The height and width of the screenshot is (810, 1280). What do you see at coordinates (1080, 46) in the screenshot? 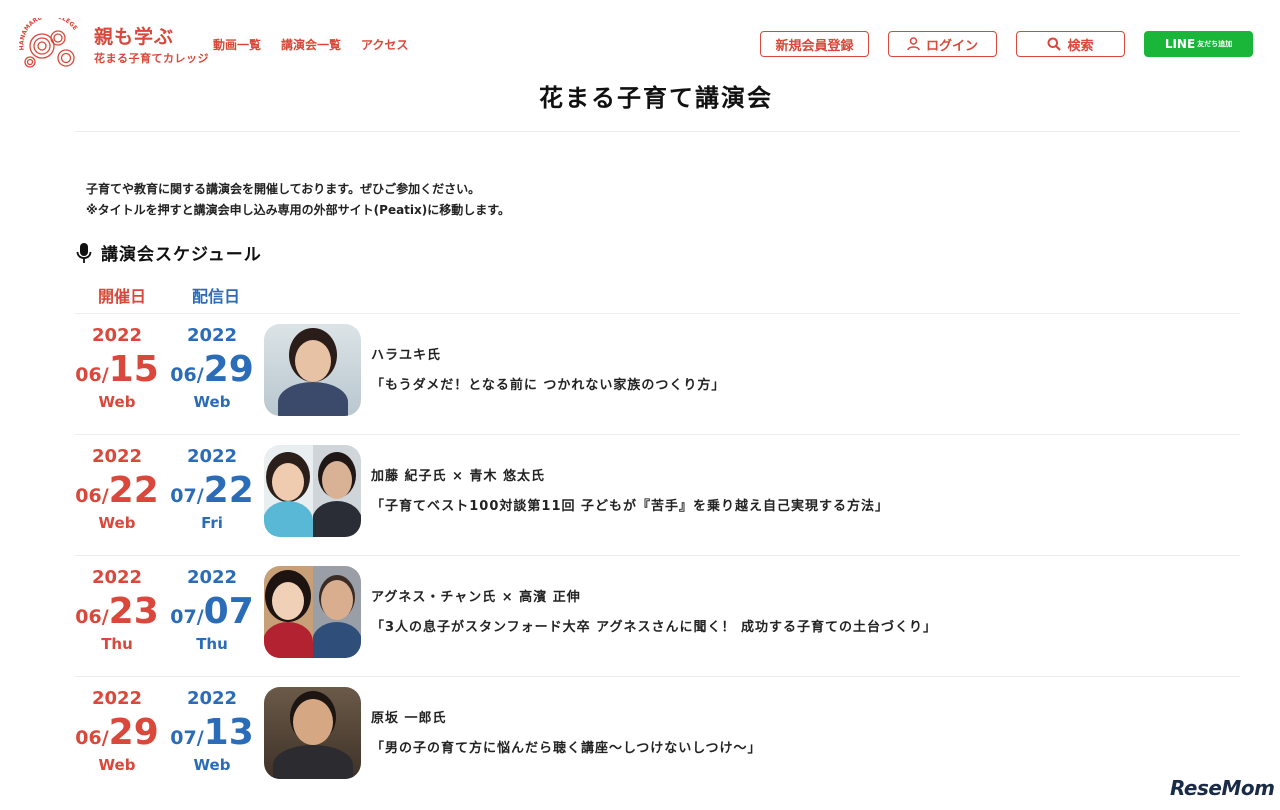
I see `search-label: 検索` at bounding box center [1080, 46].